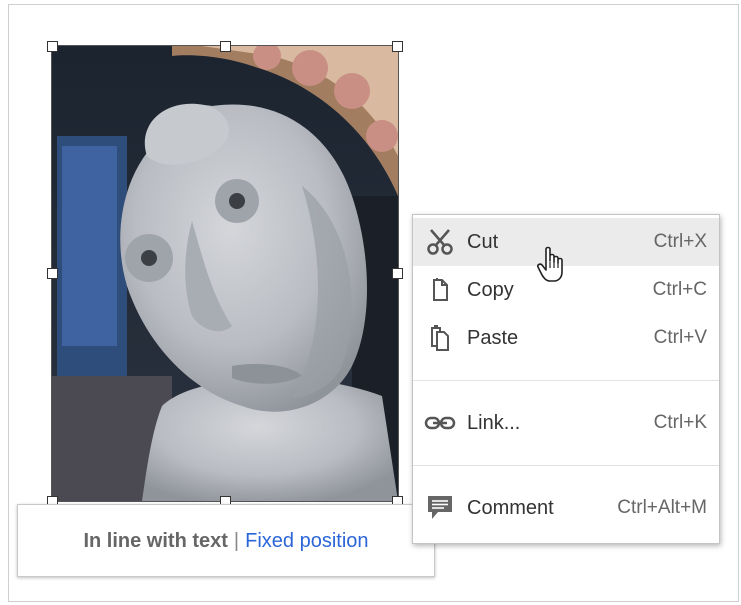 The height and width of the screenshot is (605, 741). Describe the element at coordinates (680, 241) in the screenshot. I see `menu-item-shortcut: Ctrl+X` at that location.